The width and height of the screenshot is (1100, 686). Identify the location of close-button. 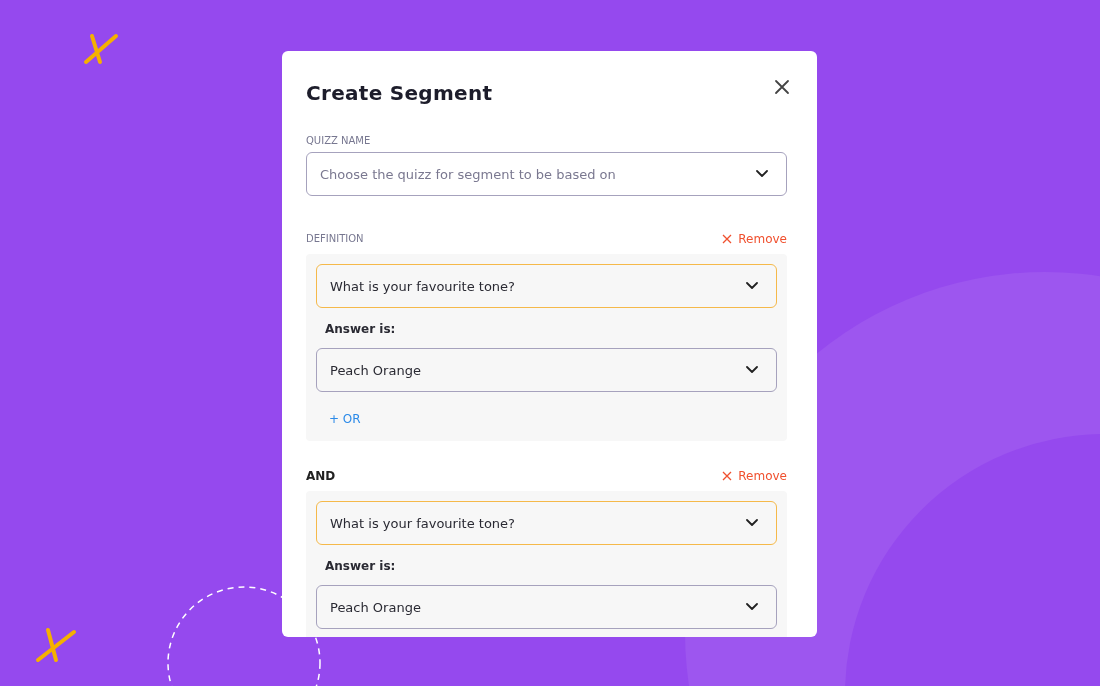
(782, 87).